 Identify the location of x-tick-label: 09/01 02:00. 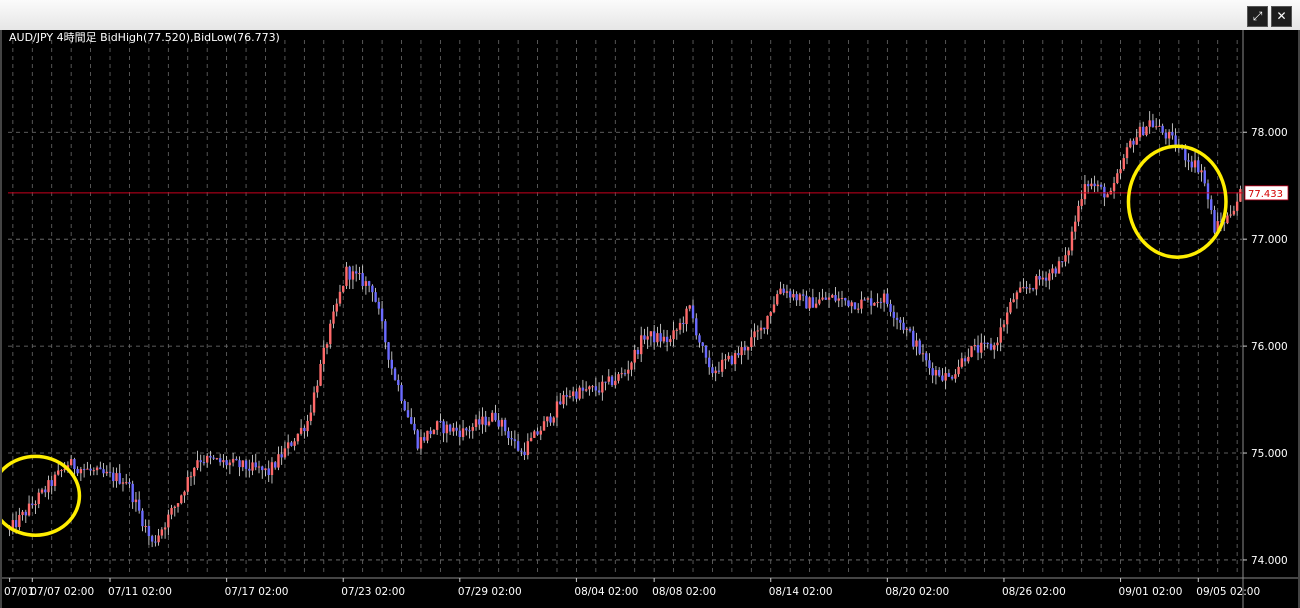
(1151, 592).